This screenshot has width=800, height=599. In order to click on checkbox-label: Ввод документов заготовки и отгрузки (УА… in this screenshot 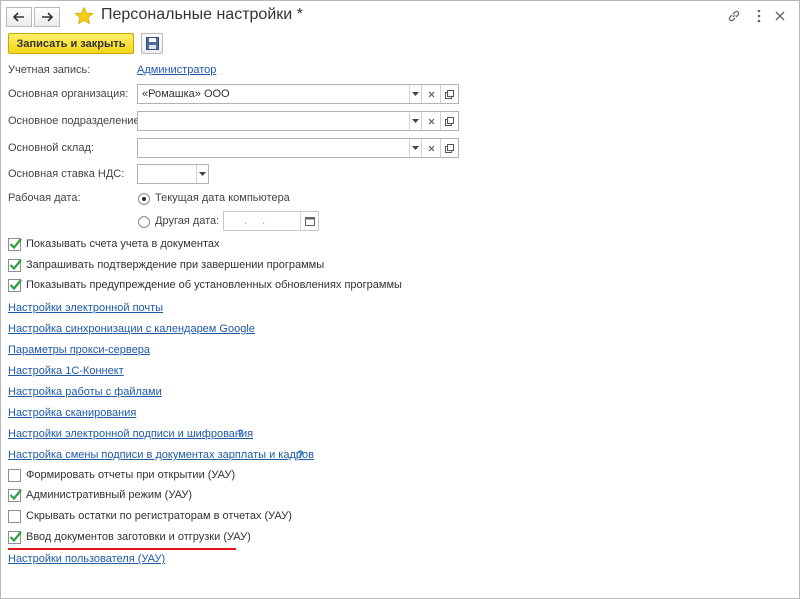, I will do `click(138, 537)`.